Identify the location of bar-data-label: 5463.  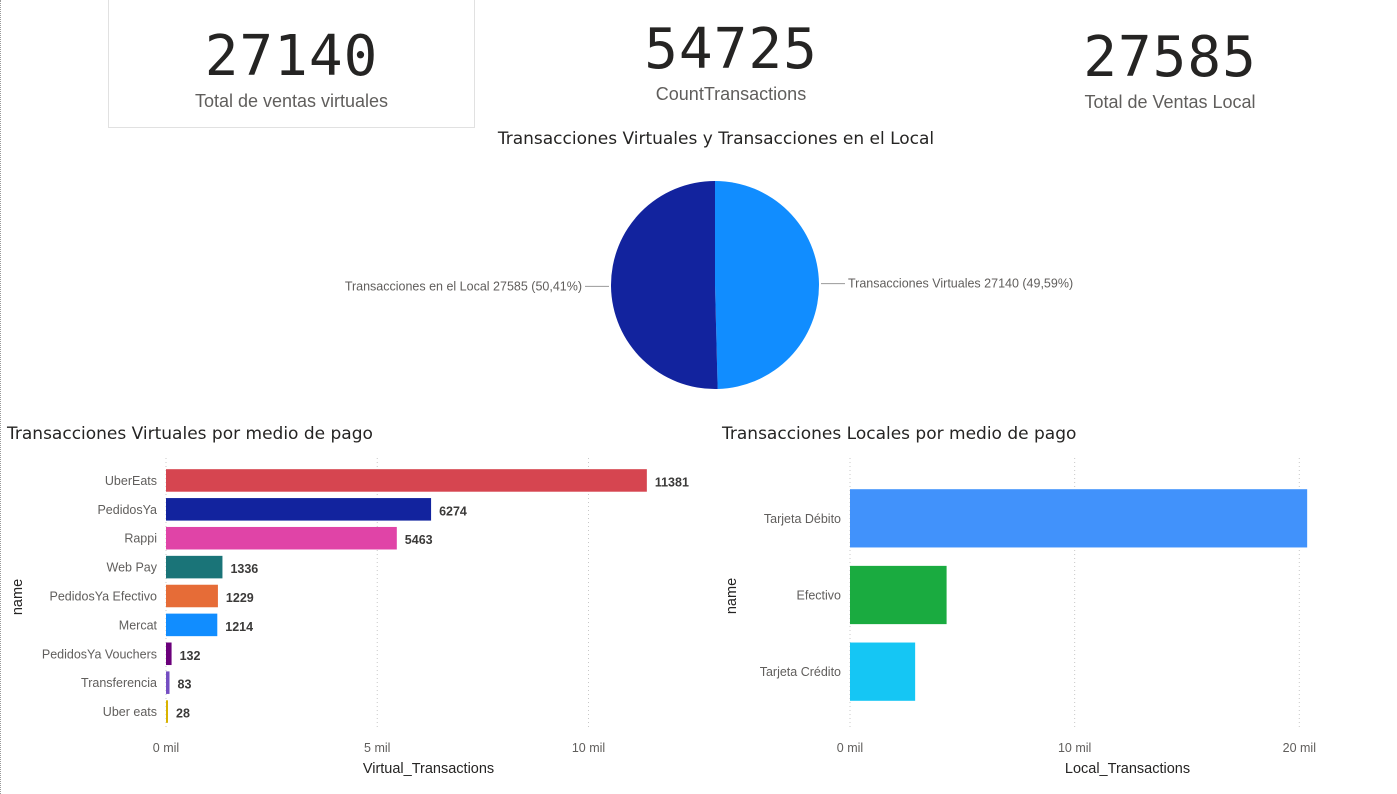
(419, 540).